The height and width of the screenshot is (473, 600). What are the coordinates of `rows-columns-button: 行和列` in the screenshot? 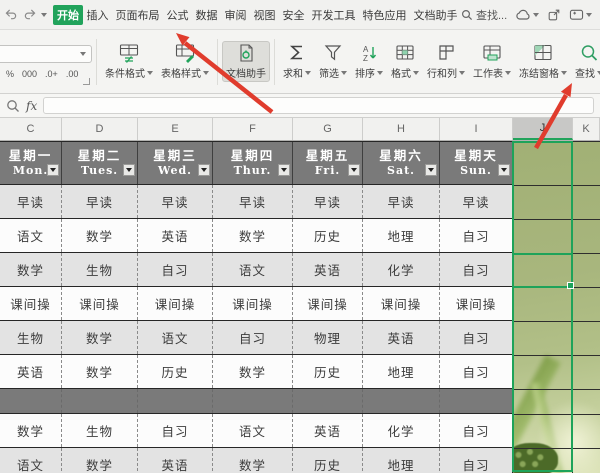 It's located at (446, 61).